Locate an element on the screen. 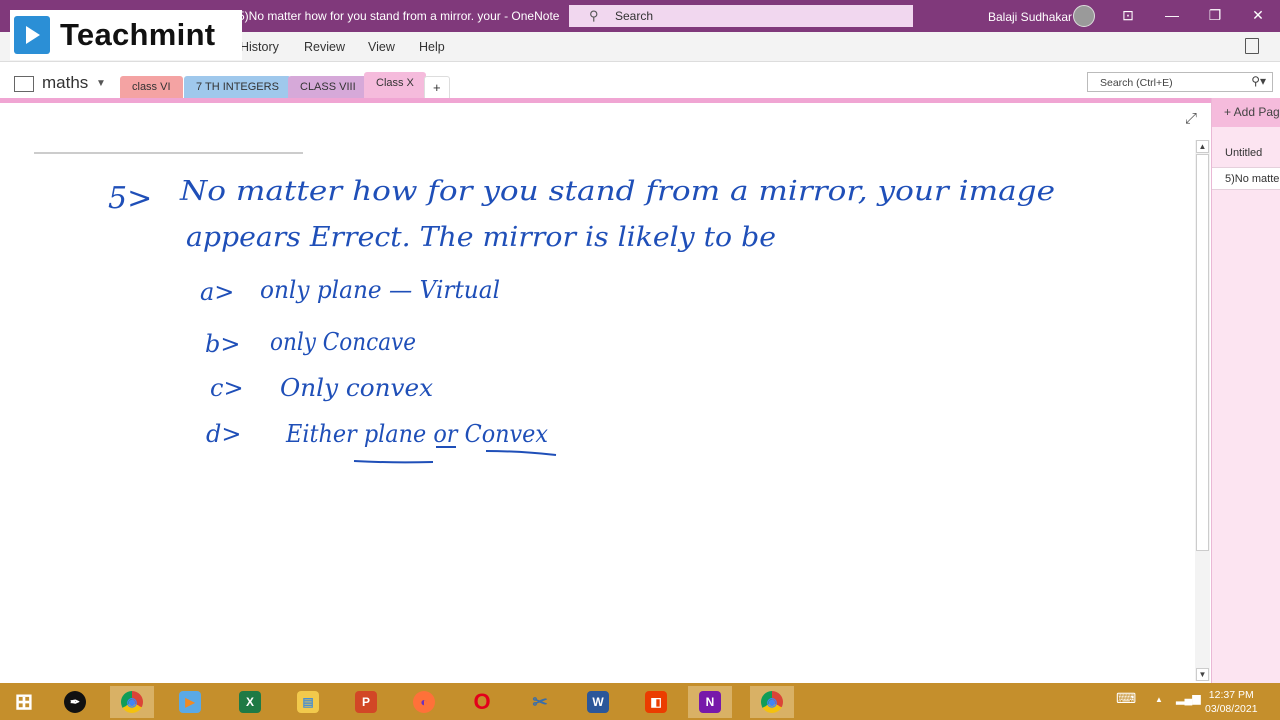 The width and height of the screenshot is (1280, 720). taskbar-powerpoint: P is located at coordinates (366, 702).